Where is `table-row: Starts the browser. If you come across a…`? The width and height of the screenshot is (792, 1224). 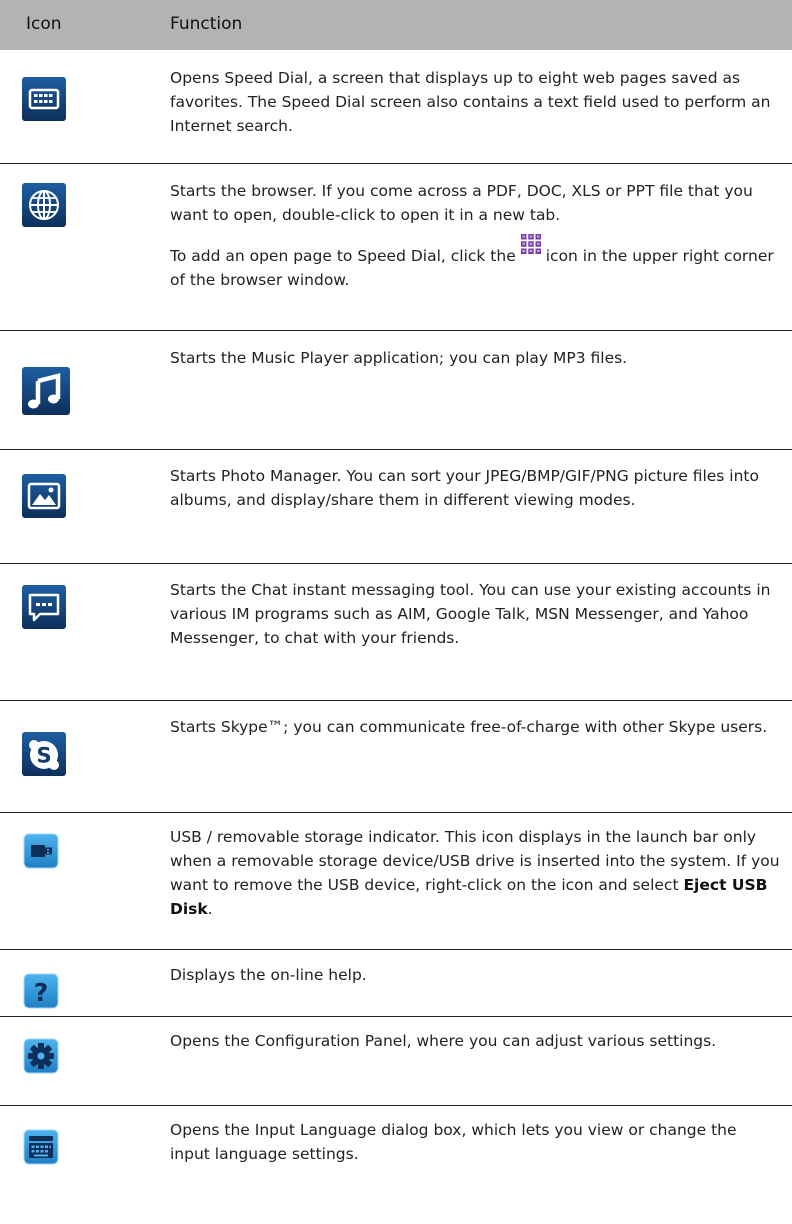 table-row: Starts the browser. If you come across a… is located at coordinates (396, 247).